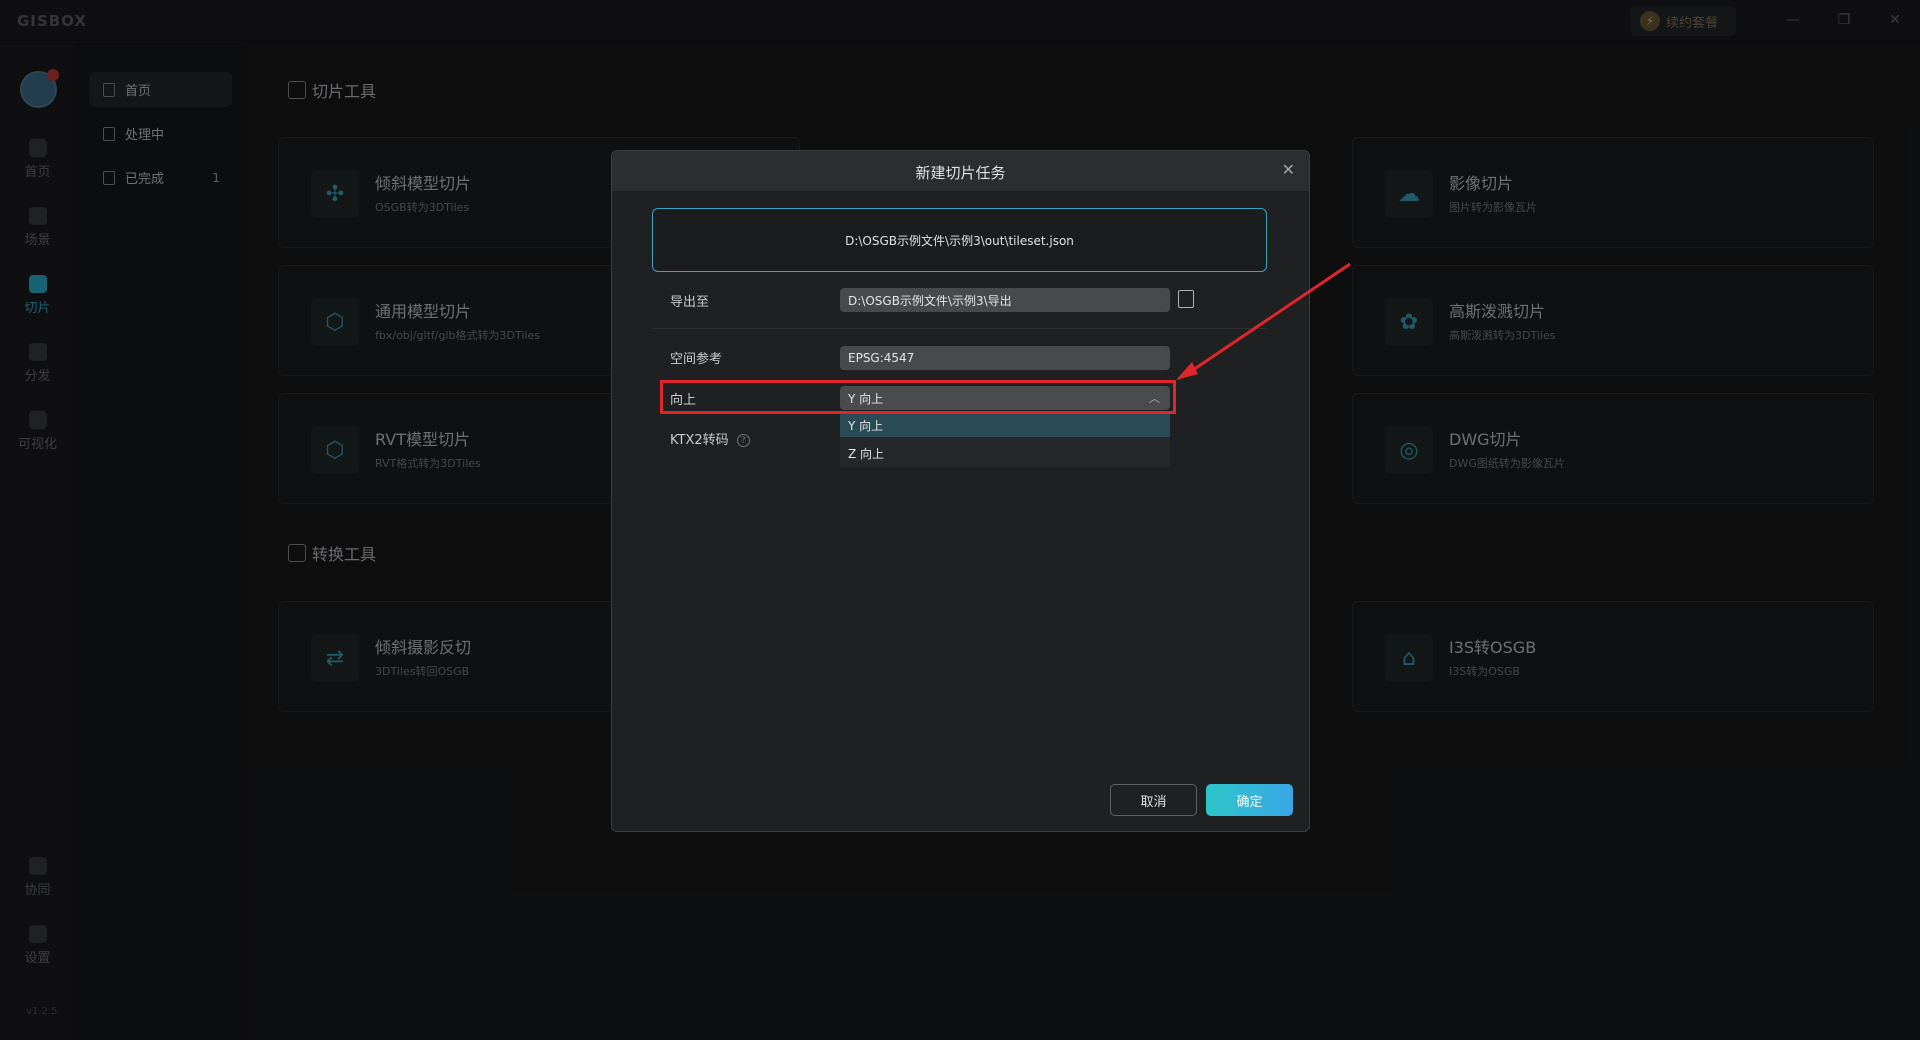 The height and width of the screenshot is (1040, 1920). I want to click on help-icon: ?, so click(743, 440).